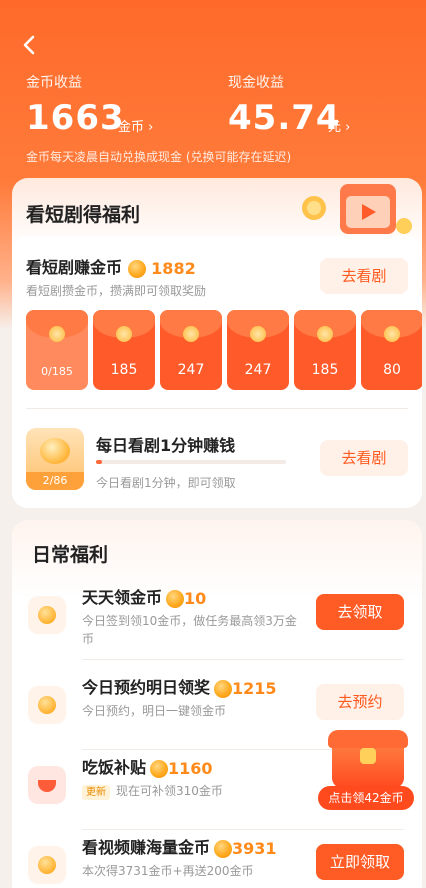  Describe the element at coordinates (75, 118) in the screenshot. I see `coin-earnings-value: 1663` at that location.